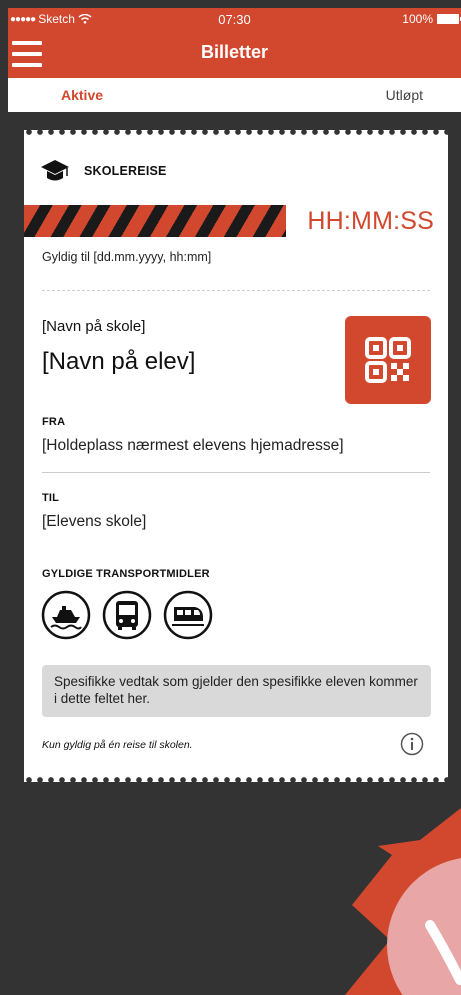 The width and height of the screenshot is (461, 995). I want to click on countdown-timer: HH:MM:SS, so click(370, 221).